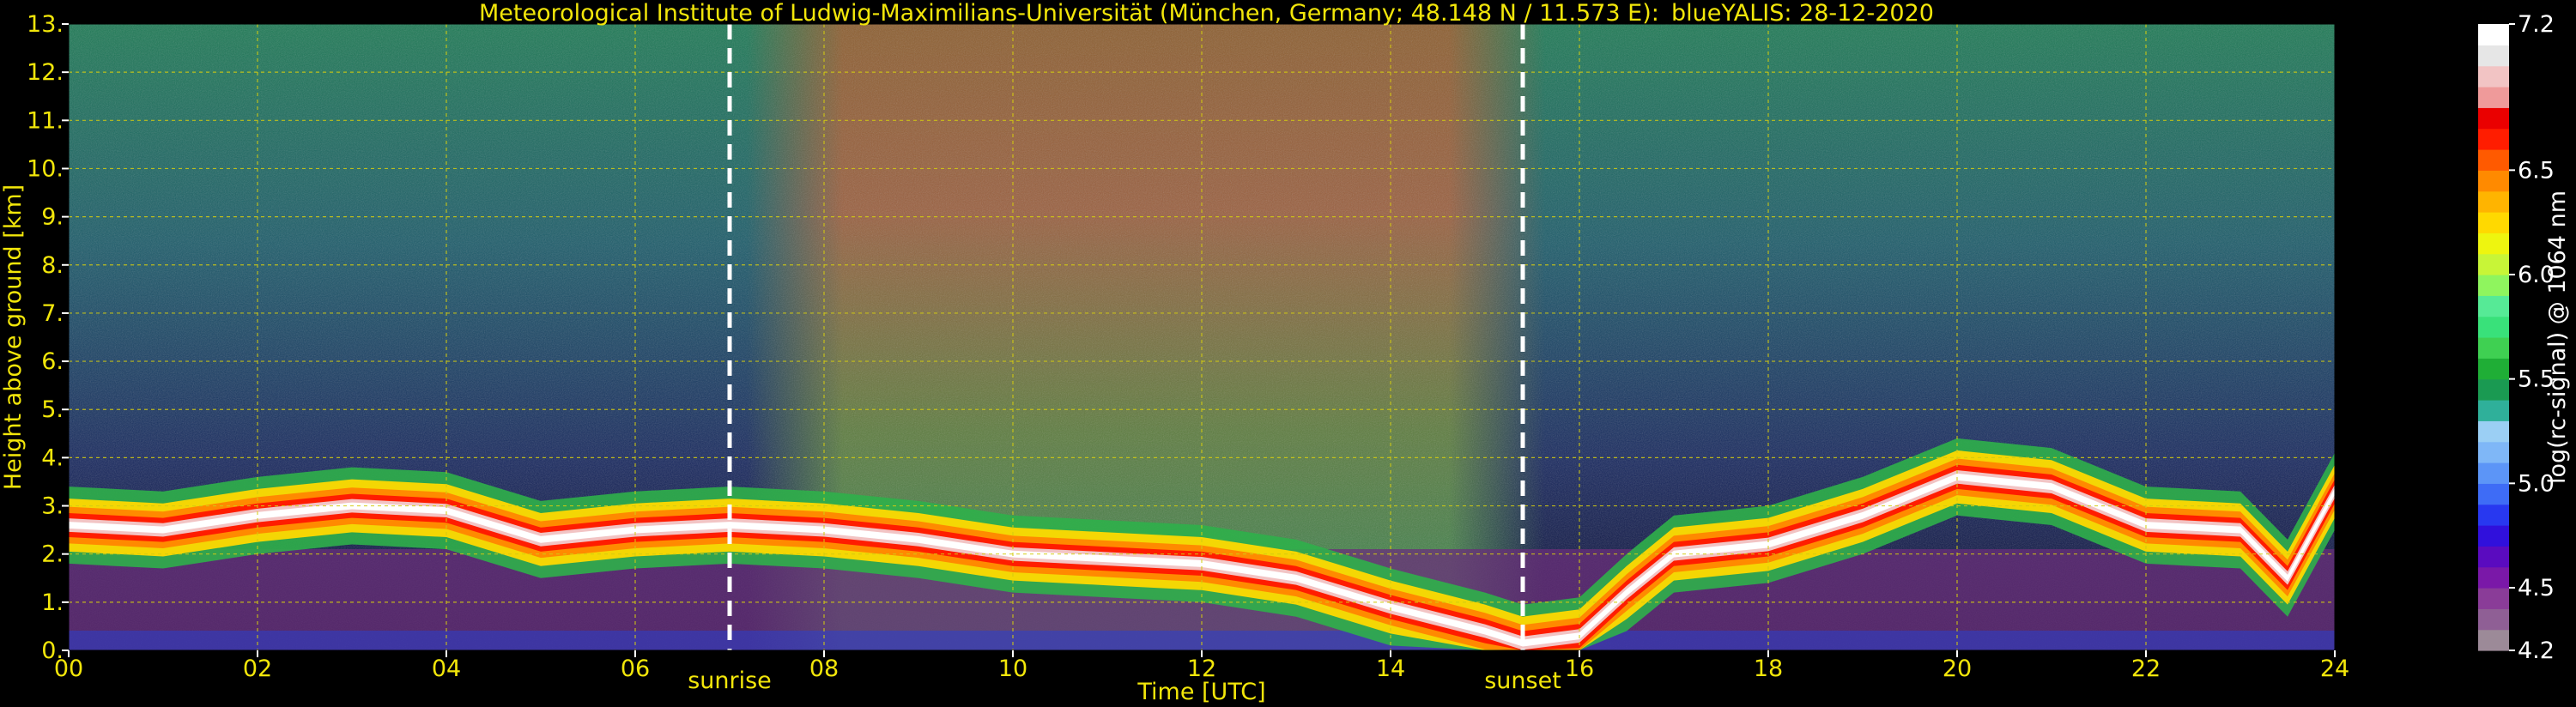 The height and width of the screenshot is (707, 2576). What do you see at coordinates (52, 602) in the screenshot?
I see `y-tick-label: 1.` at bounding box center [52, 602].